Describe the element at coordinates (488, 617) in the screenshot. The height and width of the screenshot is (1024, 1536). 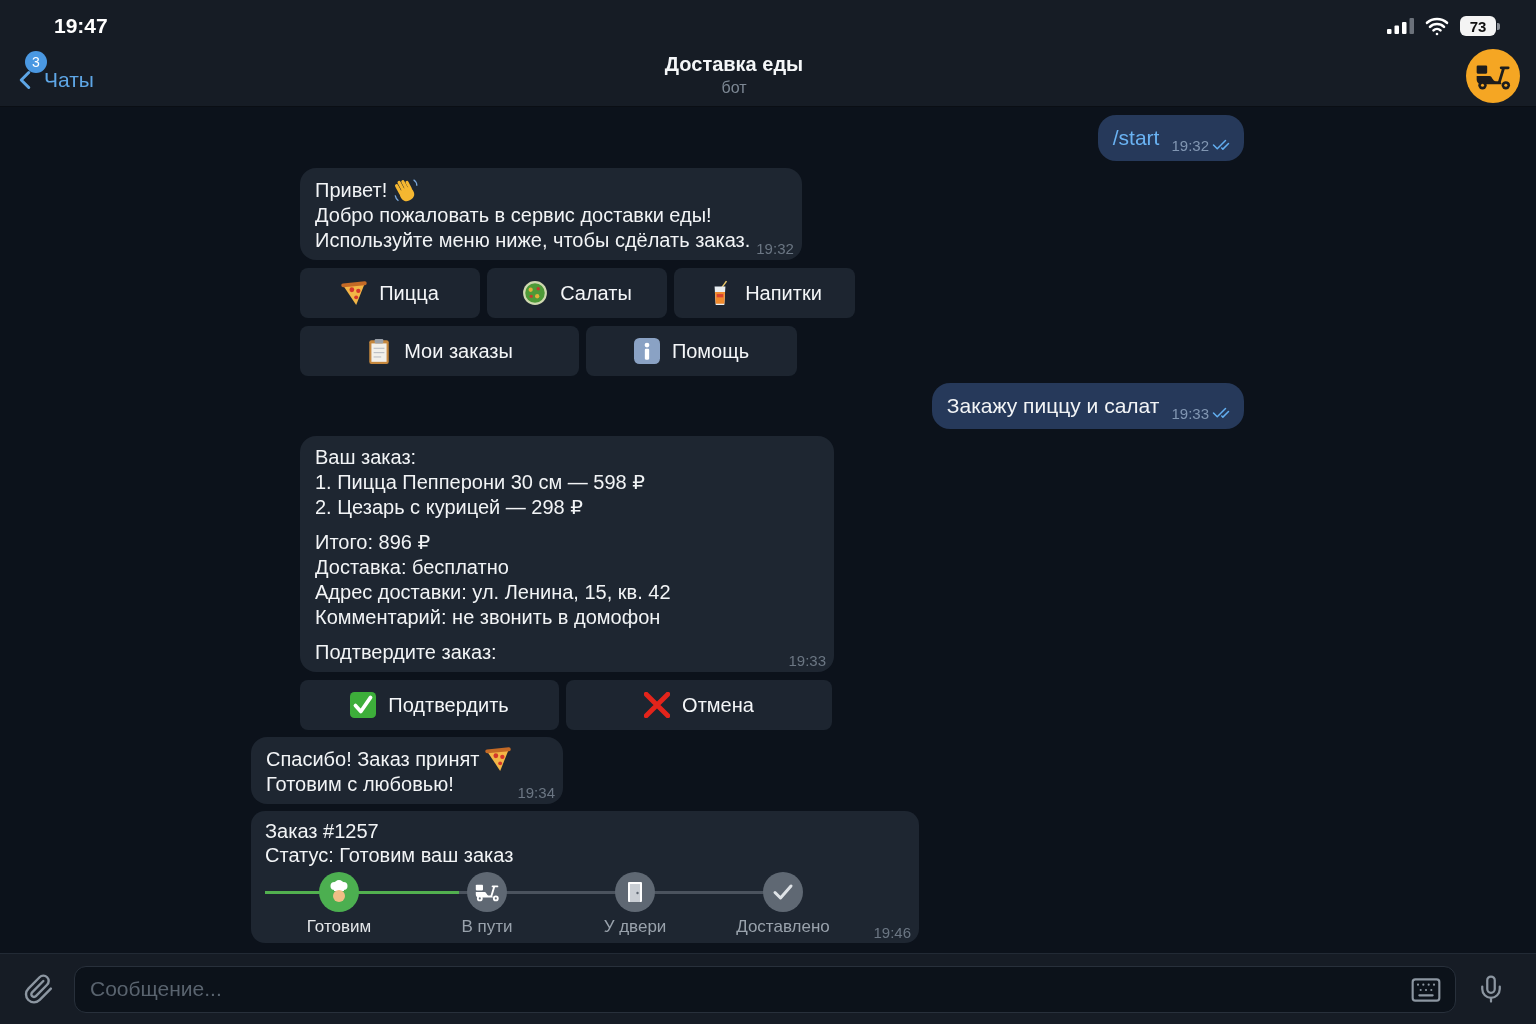
I see `message-text: Комментарий: не звонить в домофон` at that location.